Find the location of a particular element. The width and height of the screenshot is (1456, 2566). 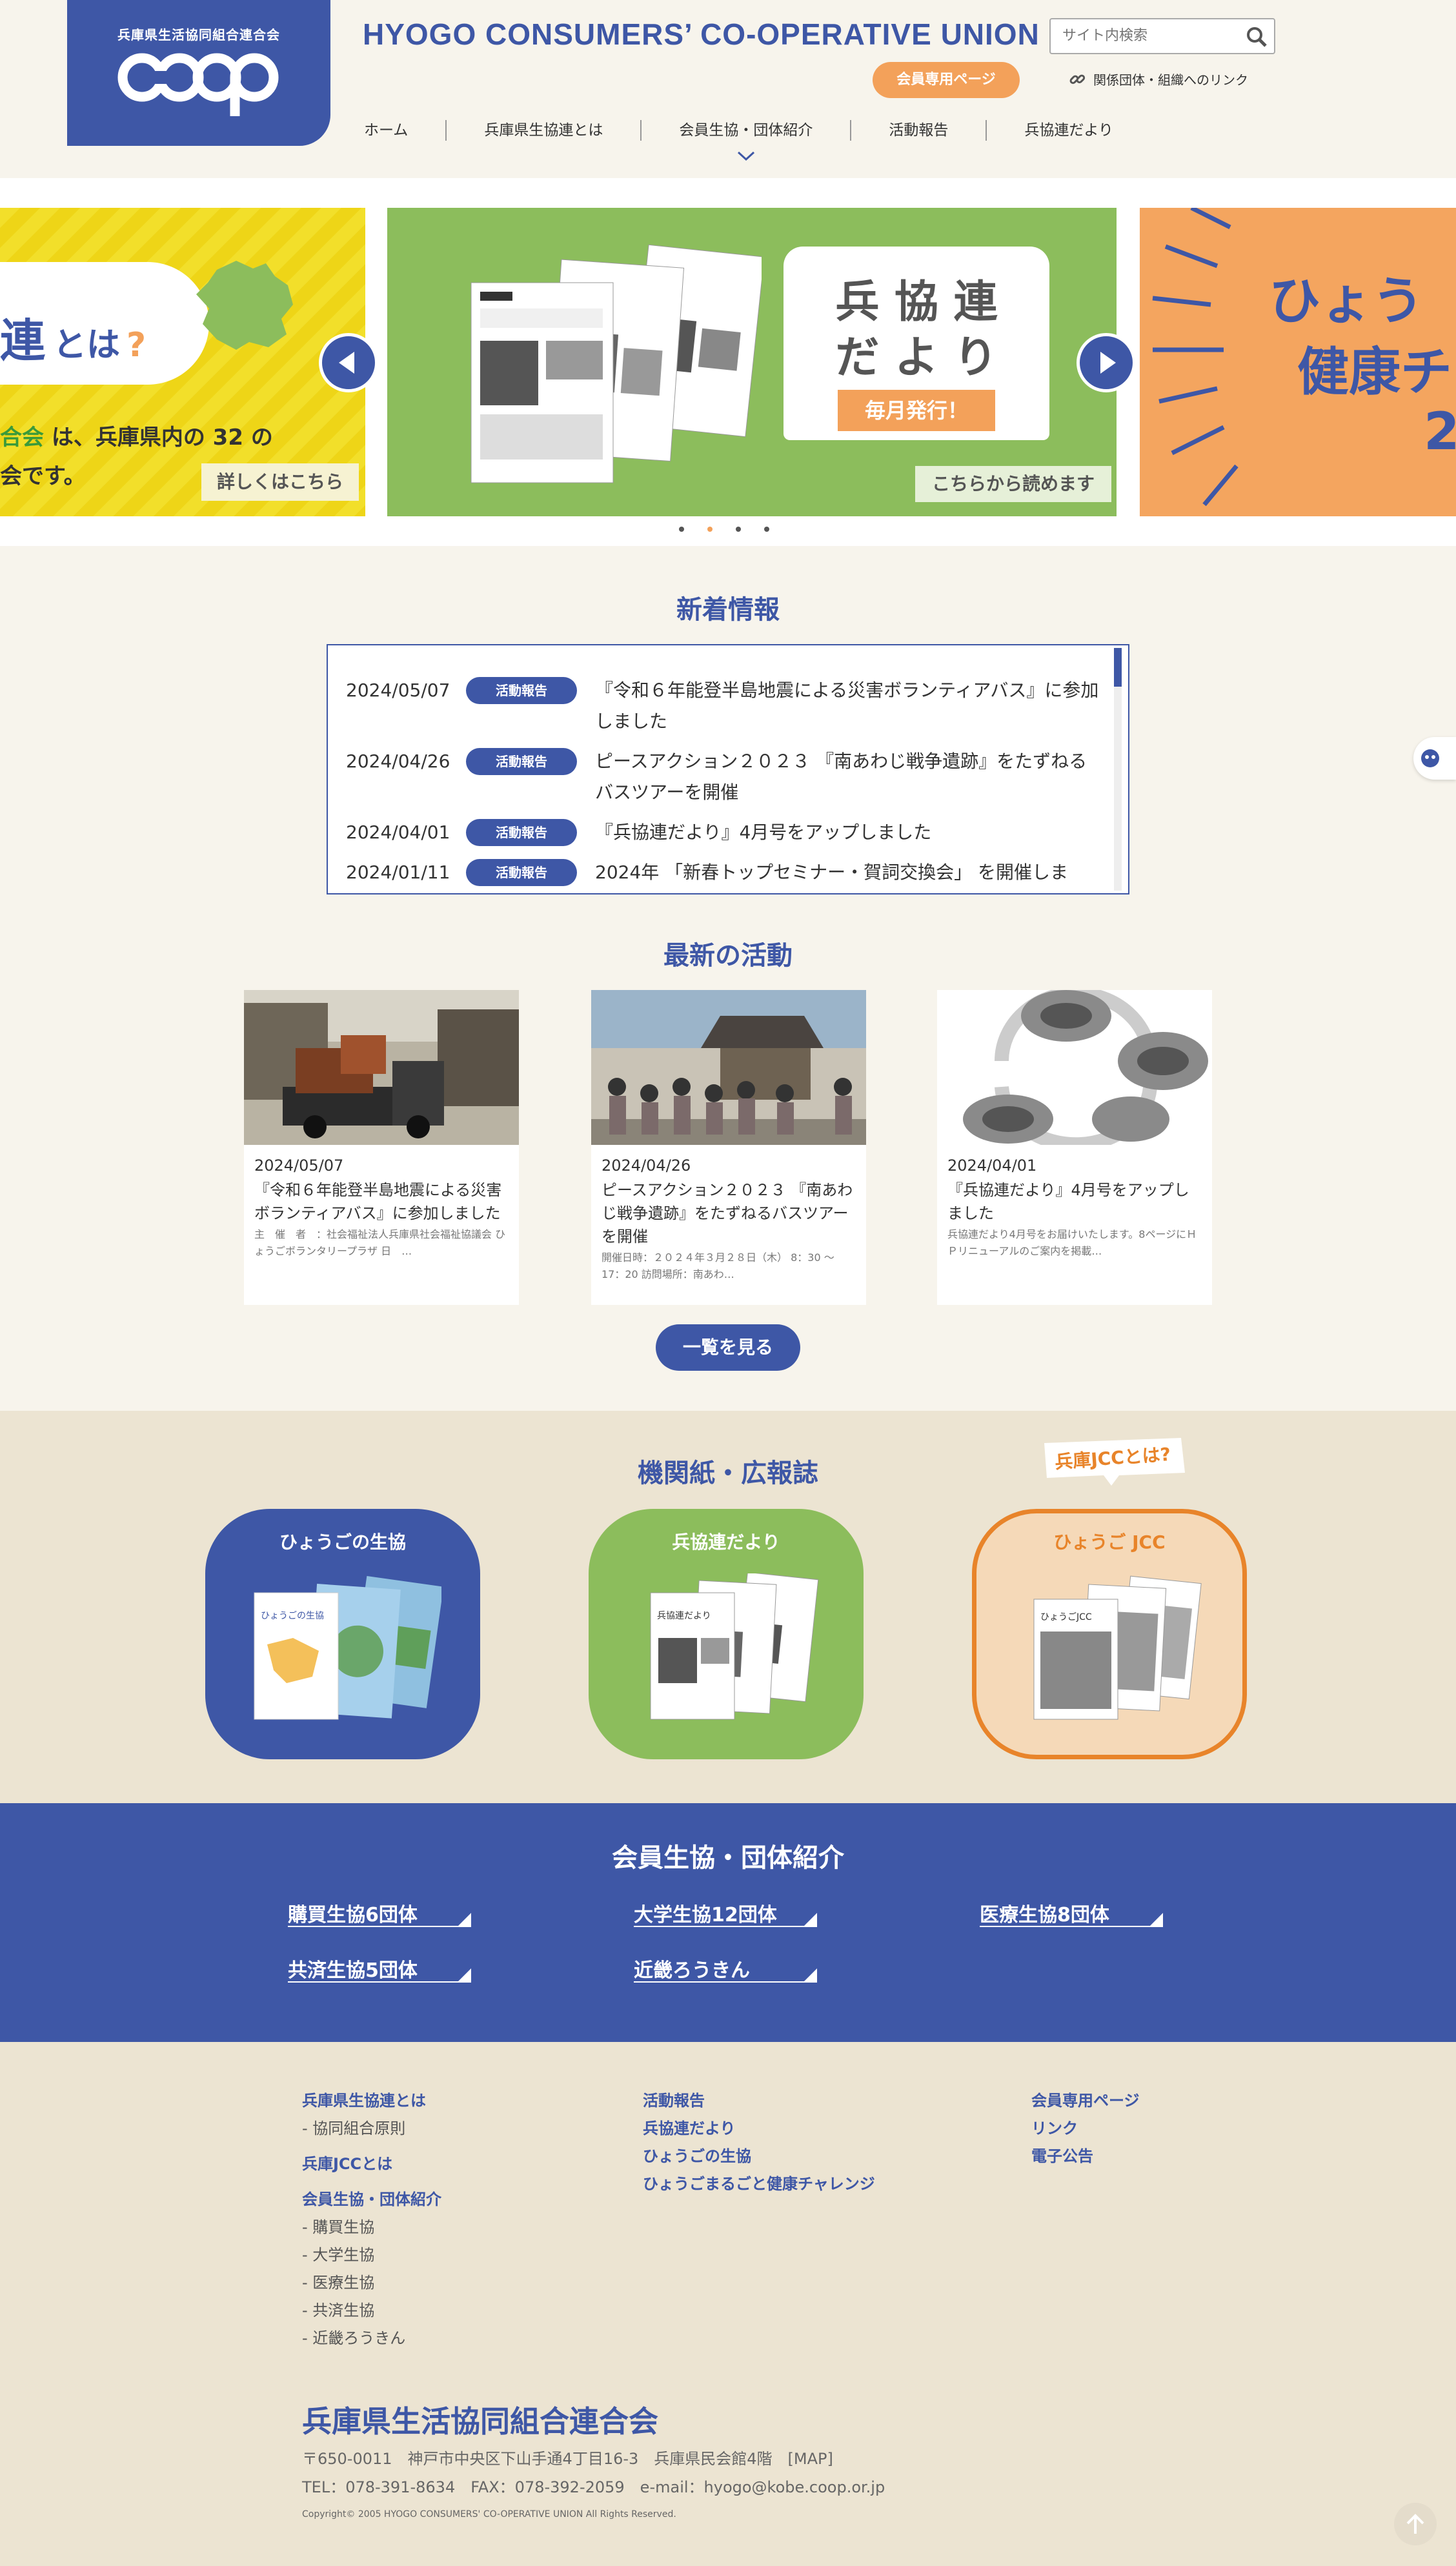

chevron-left-icon is located at coordinates (346, 363).